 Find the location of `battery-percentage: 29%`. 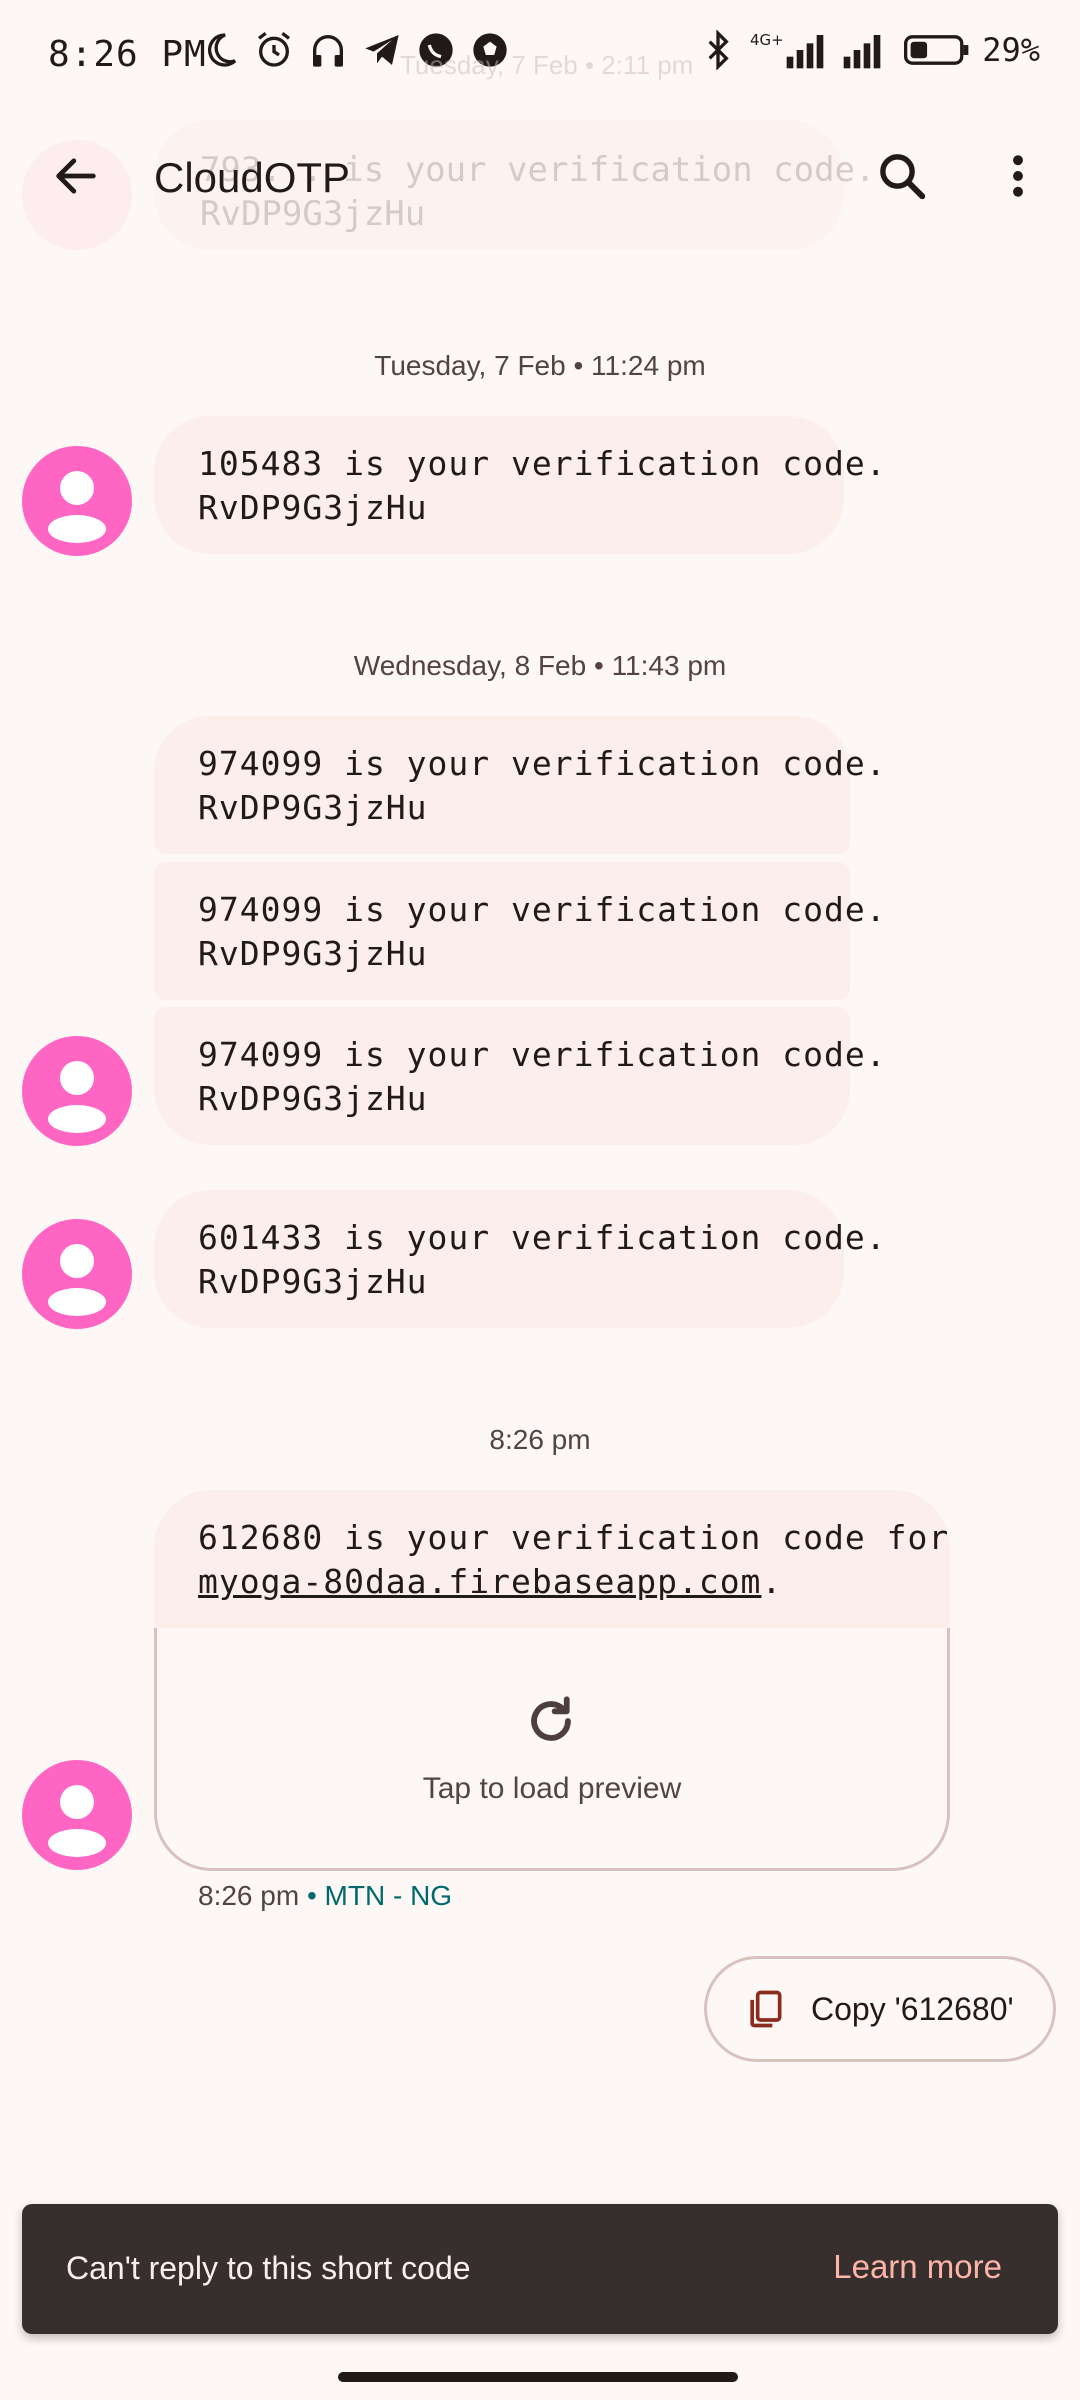

battery-percentage: 29% is located at coordinates (1011, 50).